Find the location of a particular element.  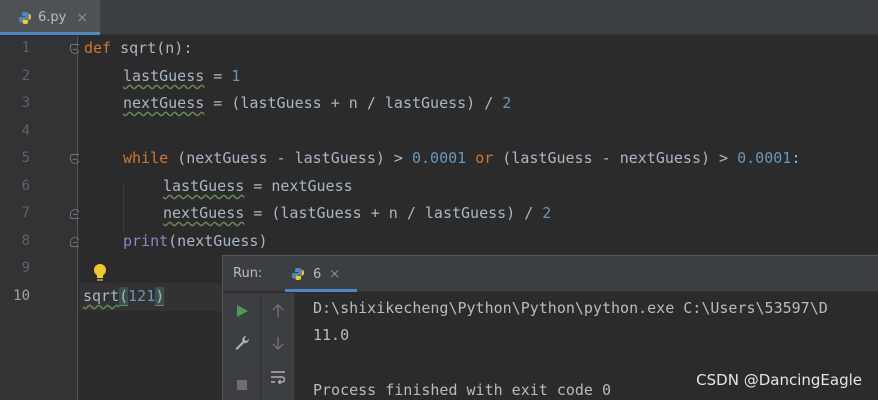

line-number: 8 is located at coordinates (25, 241).